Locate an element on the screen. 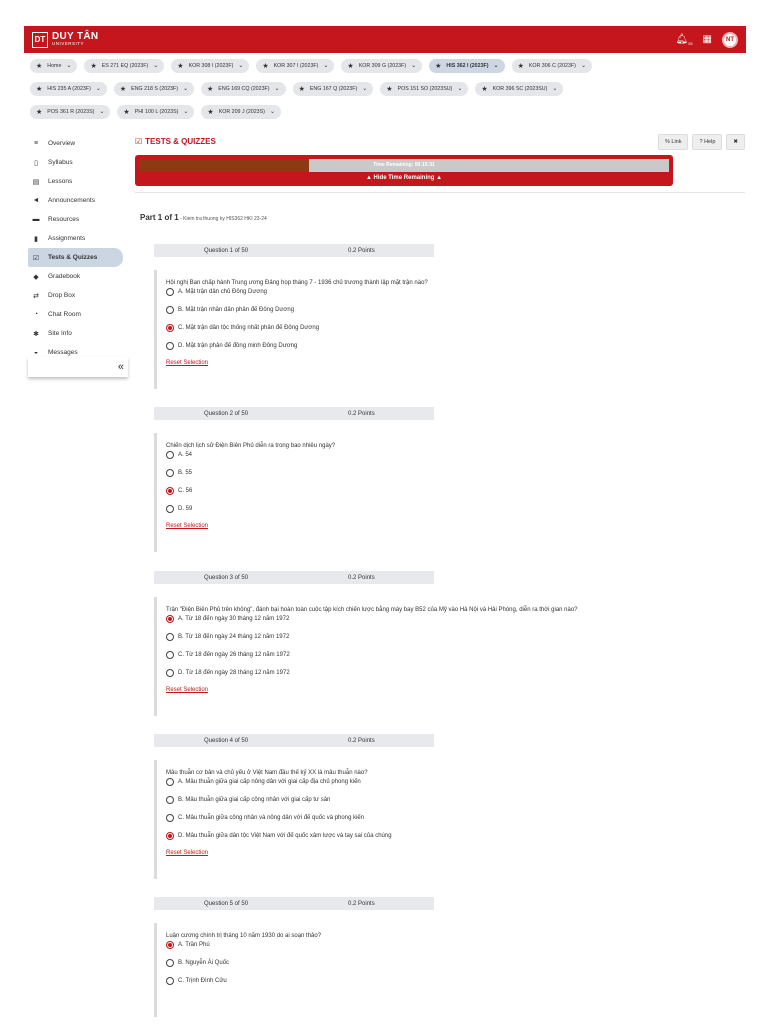  answer-option: D. Từ 18 đến ngày 28 tháng 12 năm 1972 is located at coordinates (380, 672).